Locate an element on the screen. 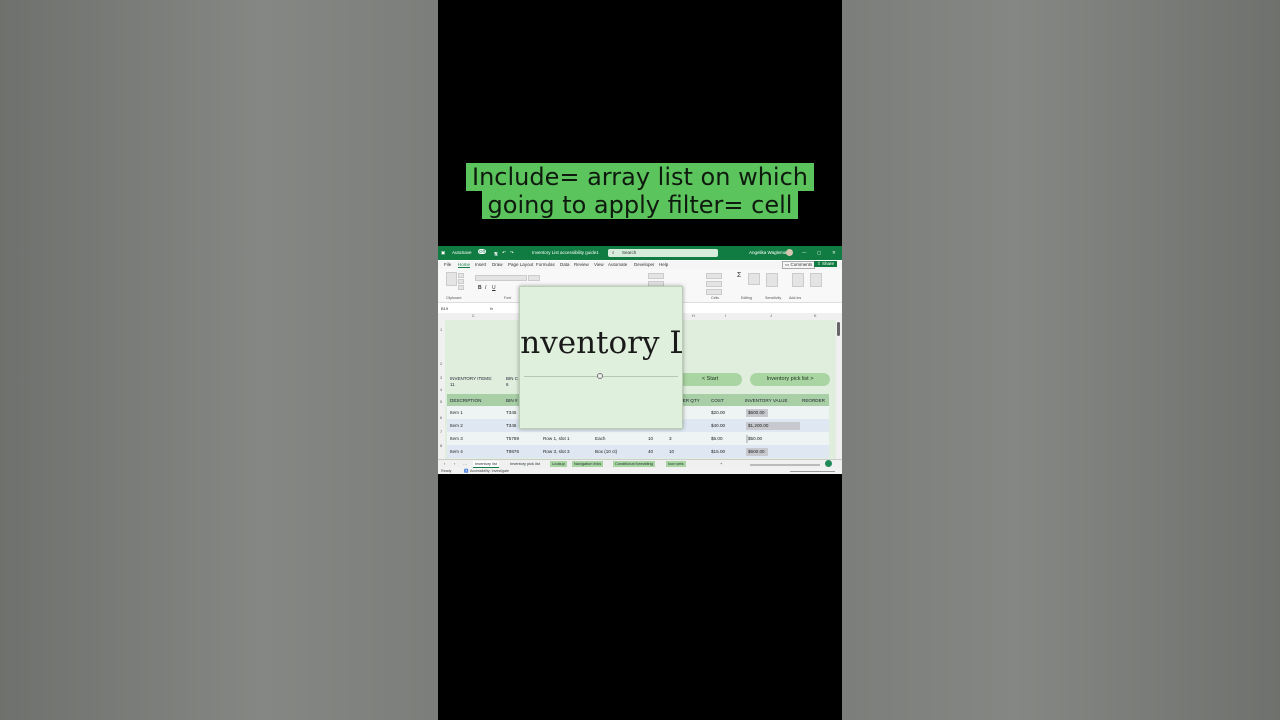  menu-help: Help is located at coordinates (663, 264).